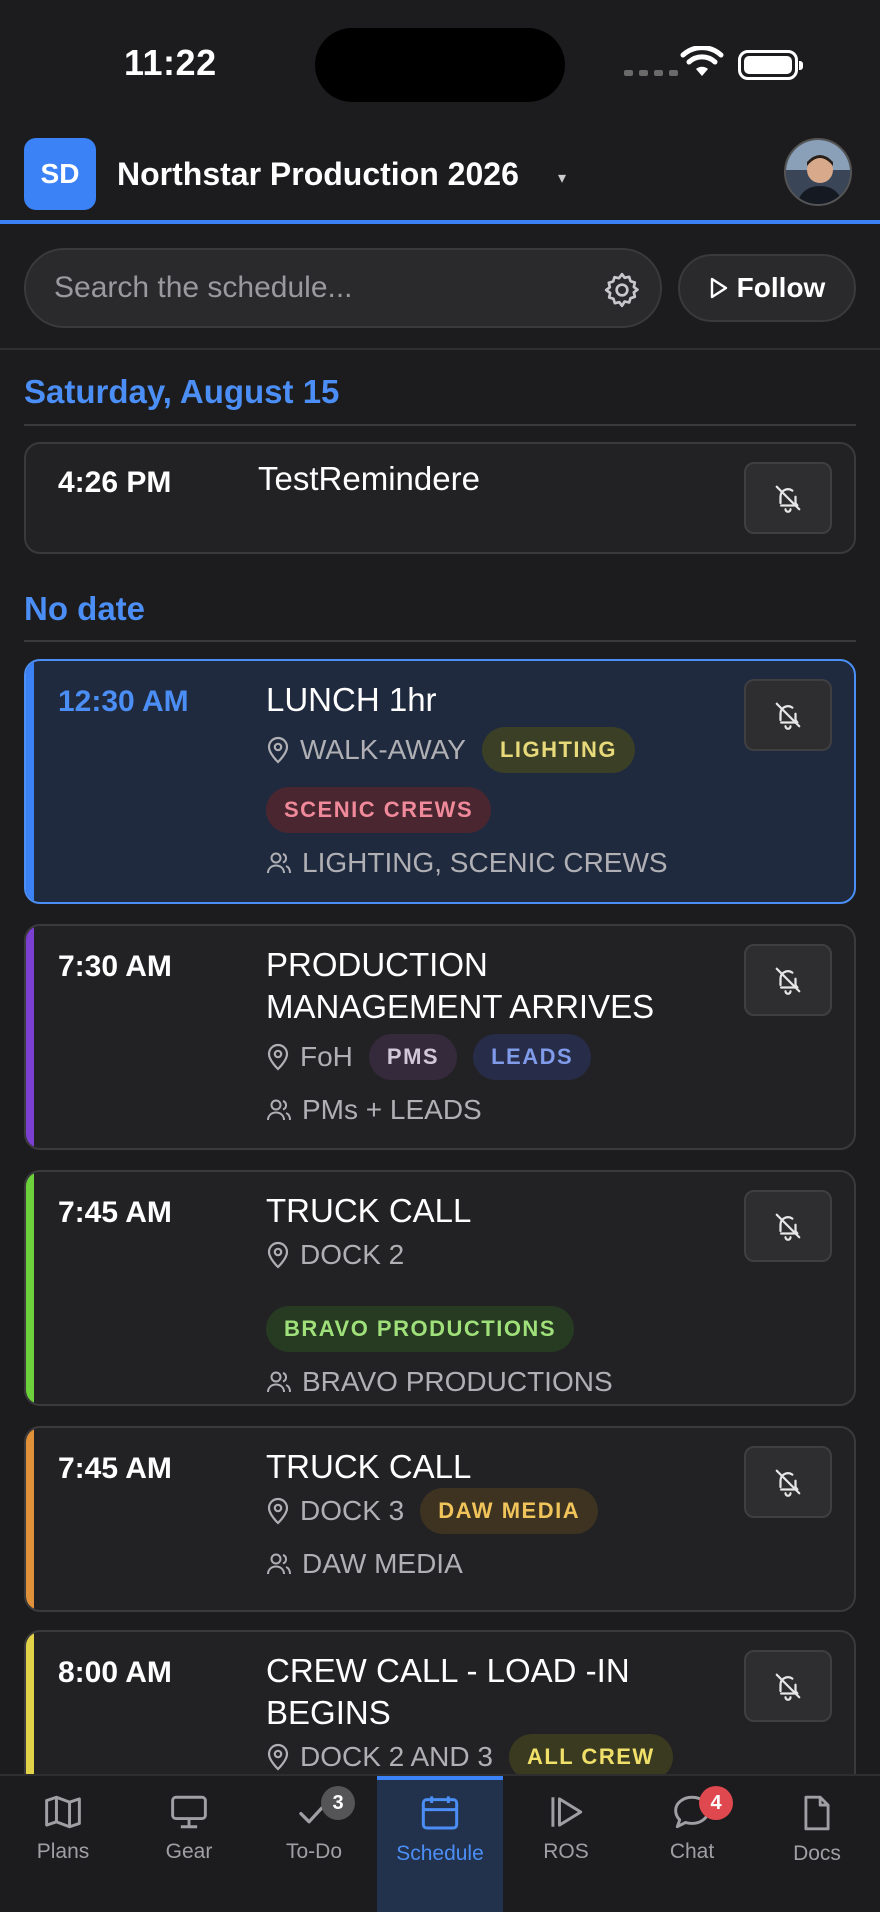 The width and height of the screenshot is (880, 1912). I want to click on wifi-icon, so click(702, 61).